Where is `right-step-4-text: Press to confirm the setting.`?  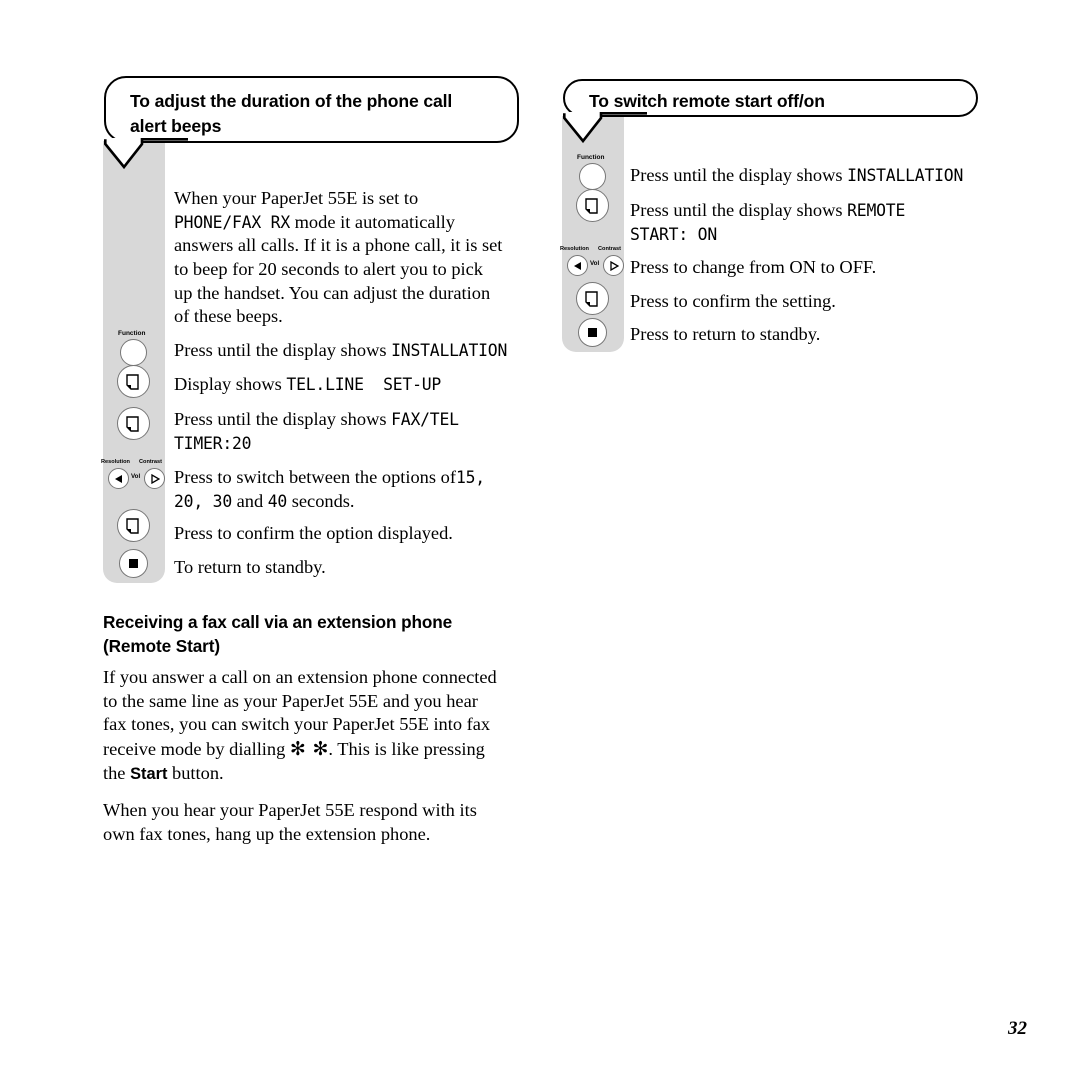 right-step-4-text: Press to confirm the setting. is located at coordinates (733, 302).